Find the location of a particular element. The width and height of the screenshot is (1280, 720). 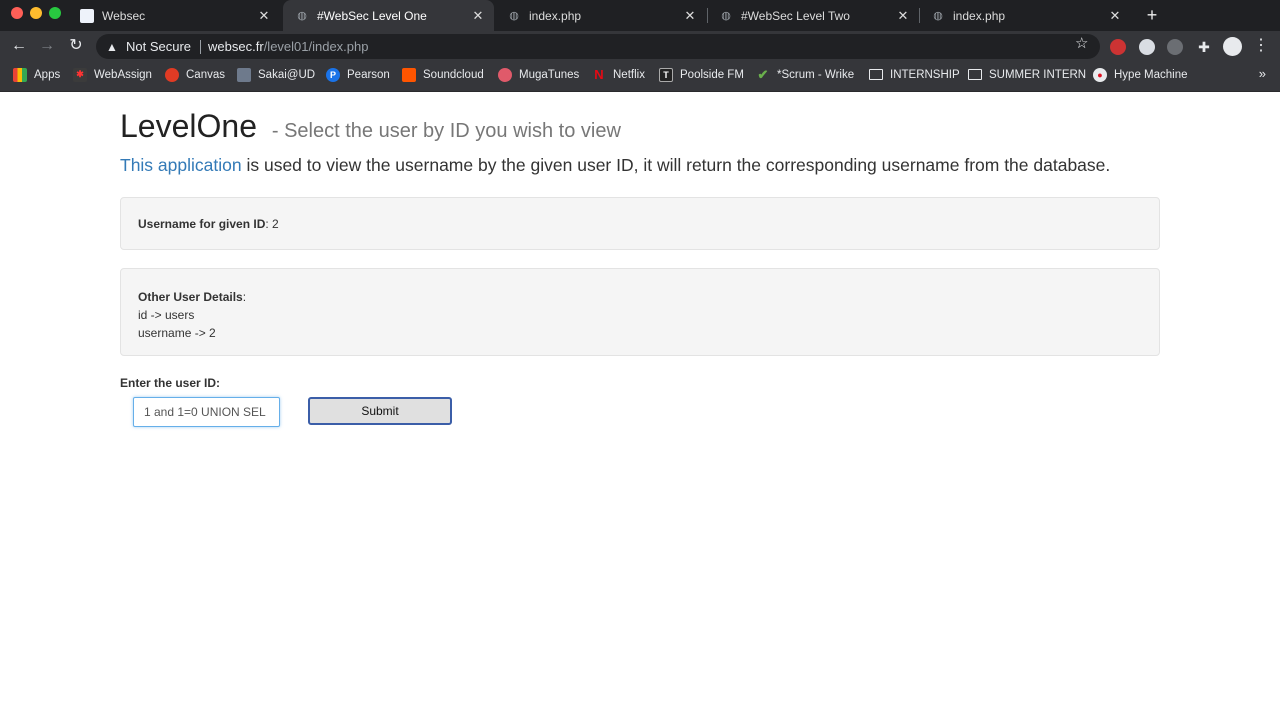

warning-triangle-icon: ▲ is located at coordinates (112, 46).